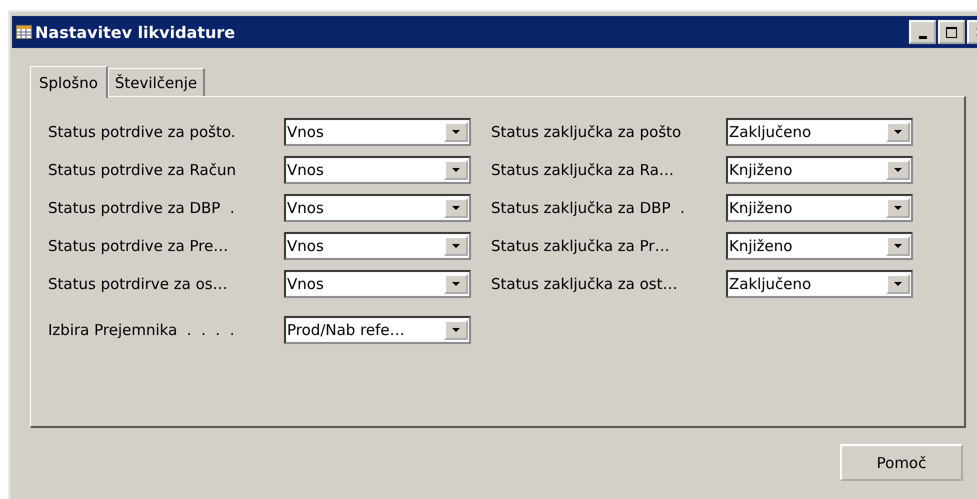  I want to click on window-title: Nastavitev likvidature, so click(135, 32).